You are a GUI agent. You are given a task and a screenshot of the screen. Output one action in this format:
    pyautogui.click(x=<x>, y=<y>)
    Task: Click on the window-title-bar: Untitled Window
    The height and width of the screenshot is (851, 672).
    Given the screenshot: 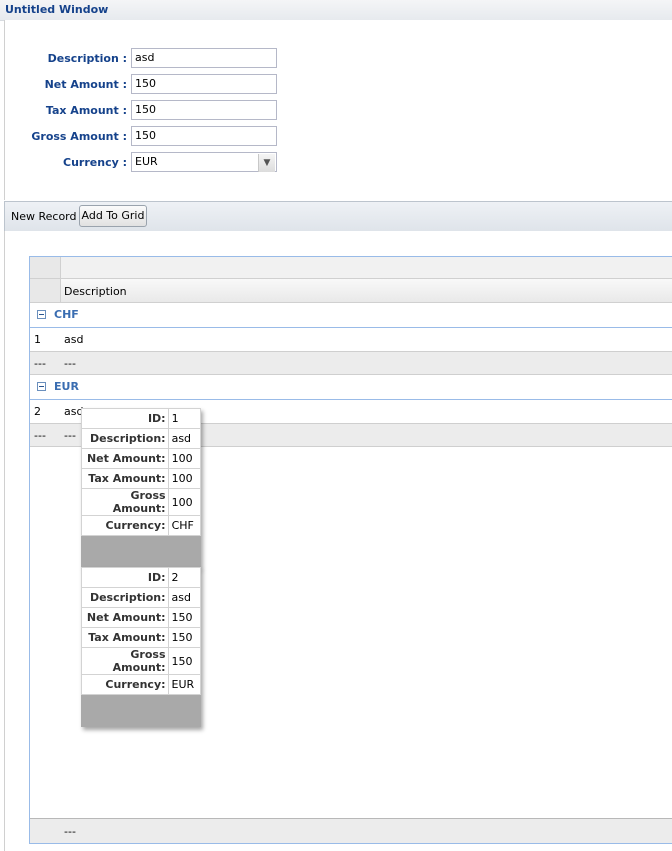 What is the action you would take?
    pyautogui.click(x=336, y=10)
    